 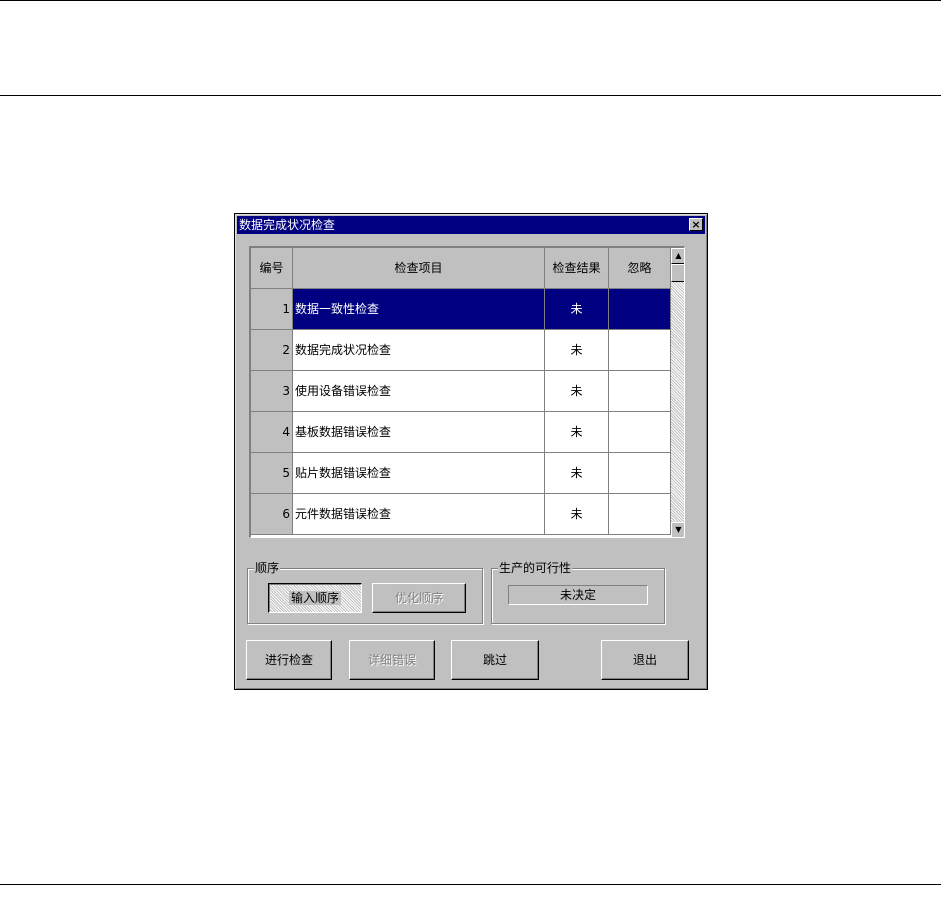 I want to click on run-check-label: 进行检查, so click(x=288, y=660).